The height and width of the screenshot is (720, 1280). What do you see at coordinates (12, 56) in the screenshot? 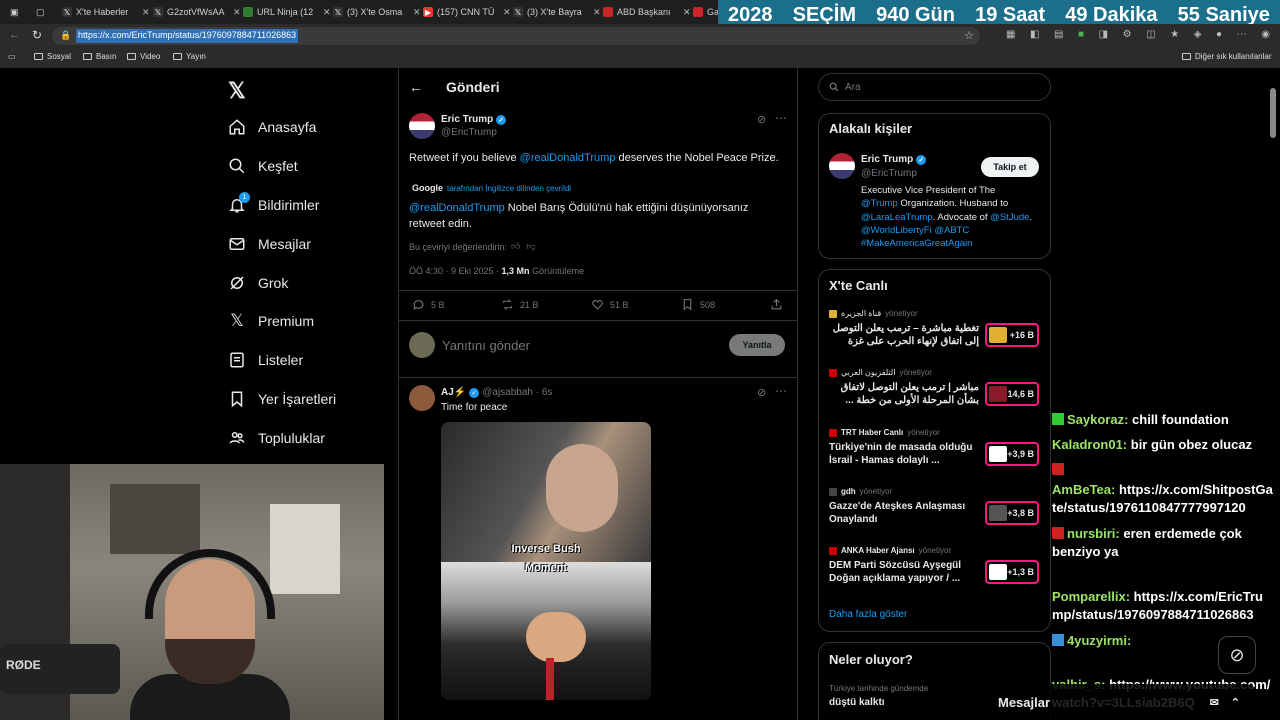
I see `reading-list-icon: ▭` at bounding box center [12, 56].